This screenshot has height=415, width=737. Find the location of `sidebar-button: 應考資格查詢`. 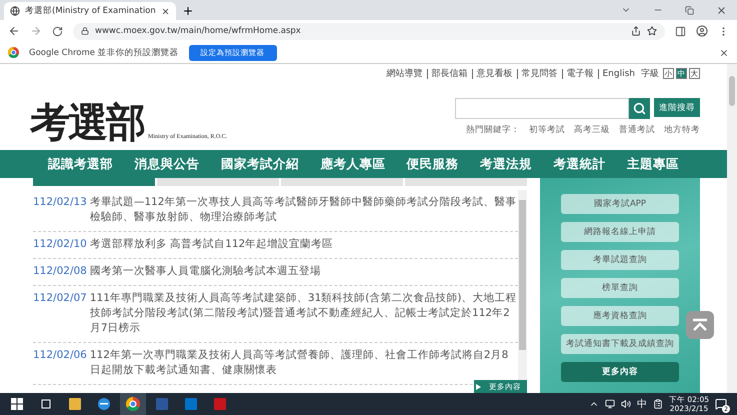

sidebar-button: 應考資格查詢 is located at coordinates (620, 316).